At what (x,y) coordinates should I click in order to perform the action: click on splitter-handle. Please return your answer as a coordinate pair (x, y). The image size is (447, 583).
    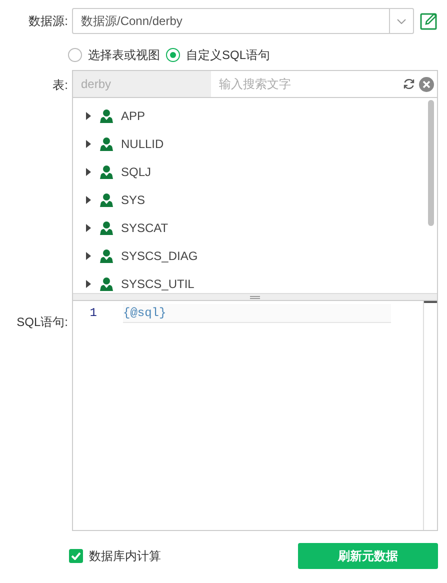
    Looking at the image, I should click on (255, 296).